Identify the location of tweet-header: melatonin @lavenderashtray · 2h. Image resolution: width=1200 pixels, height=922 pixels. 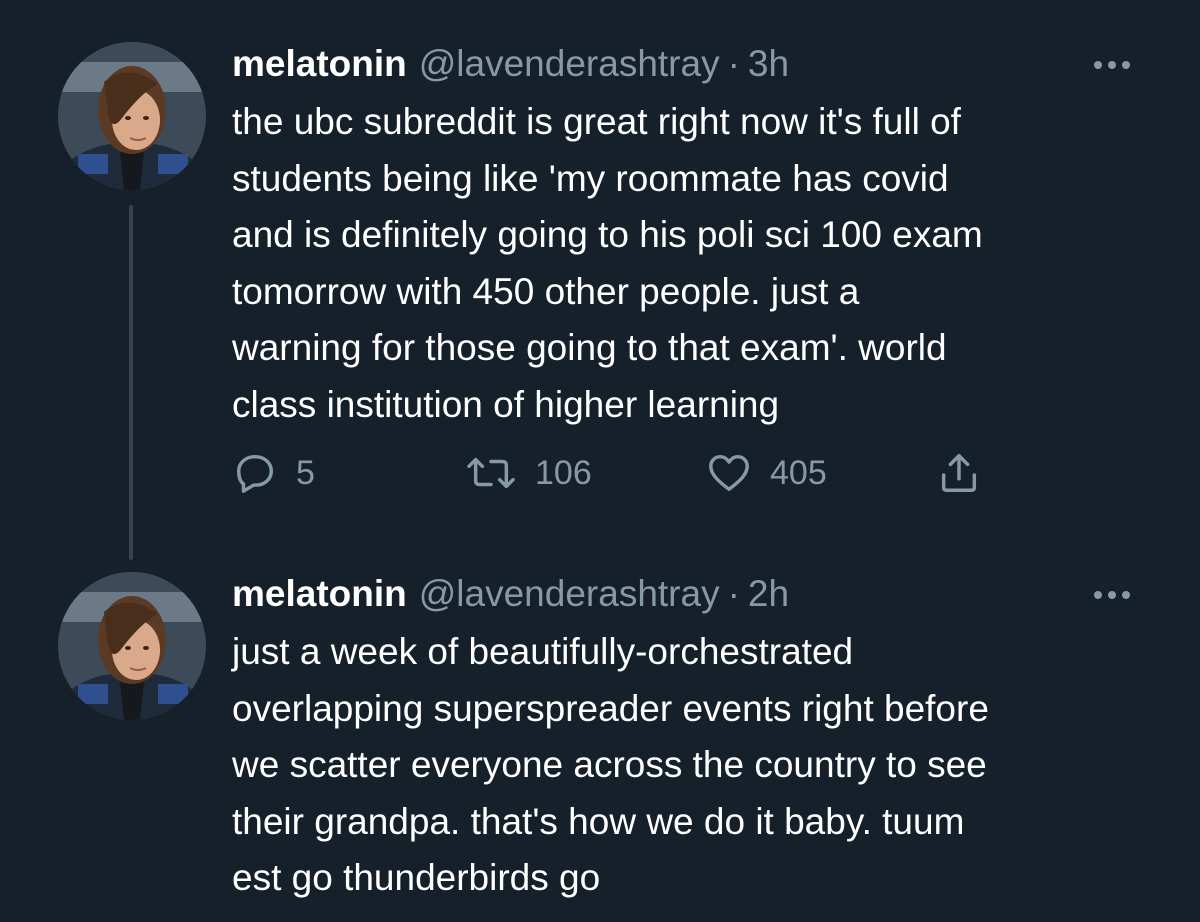
(510, 594).